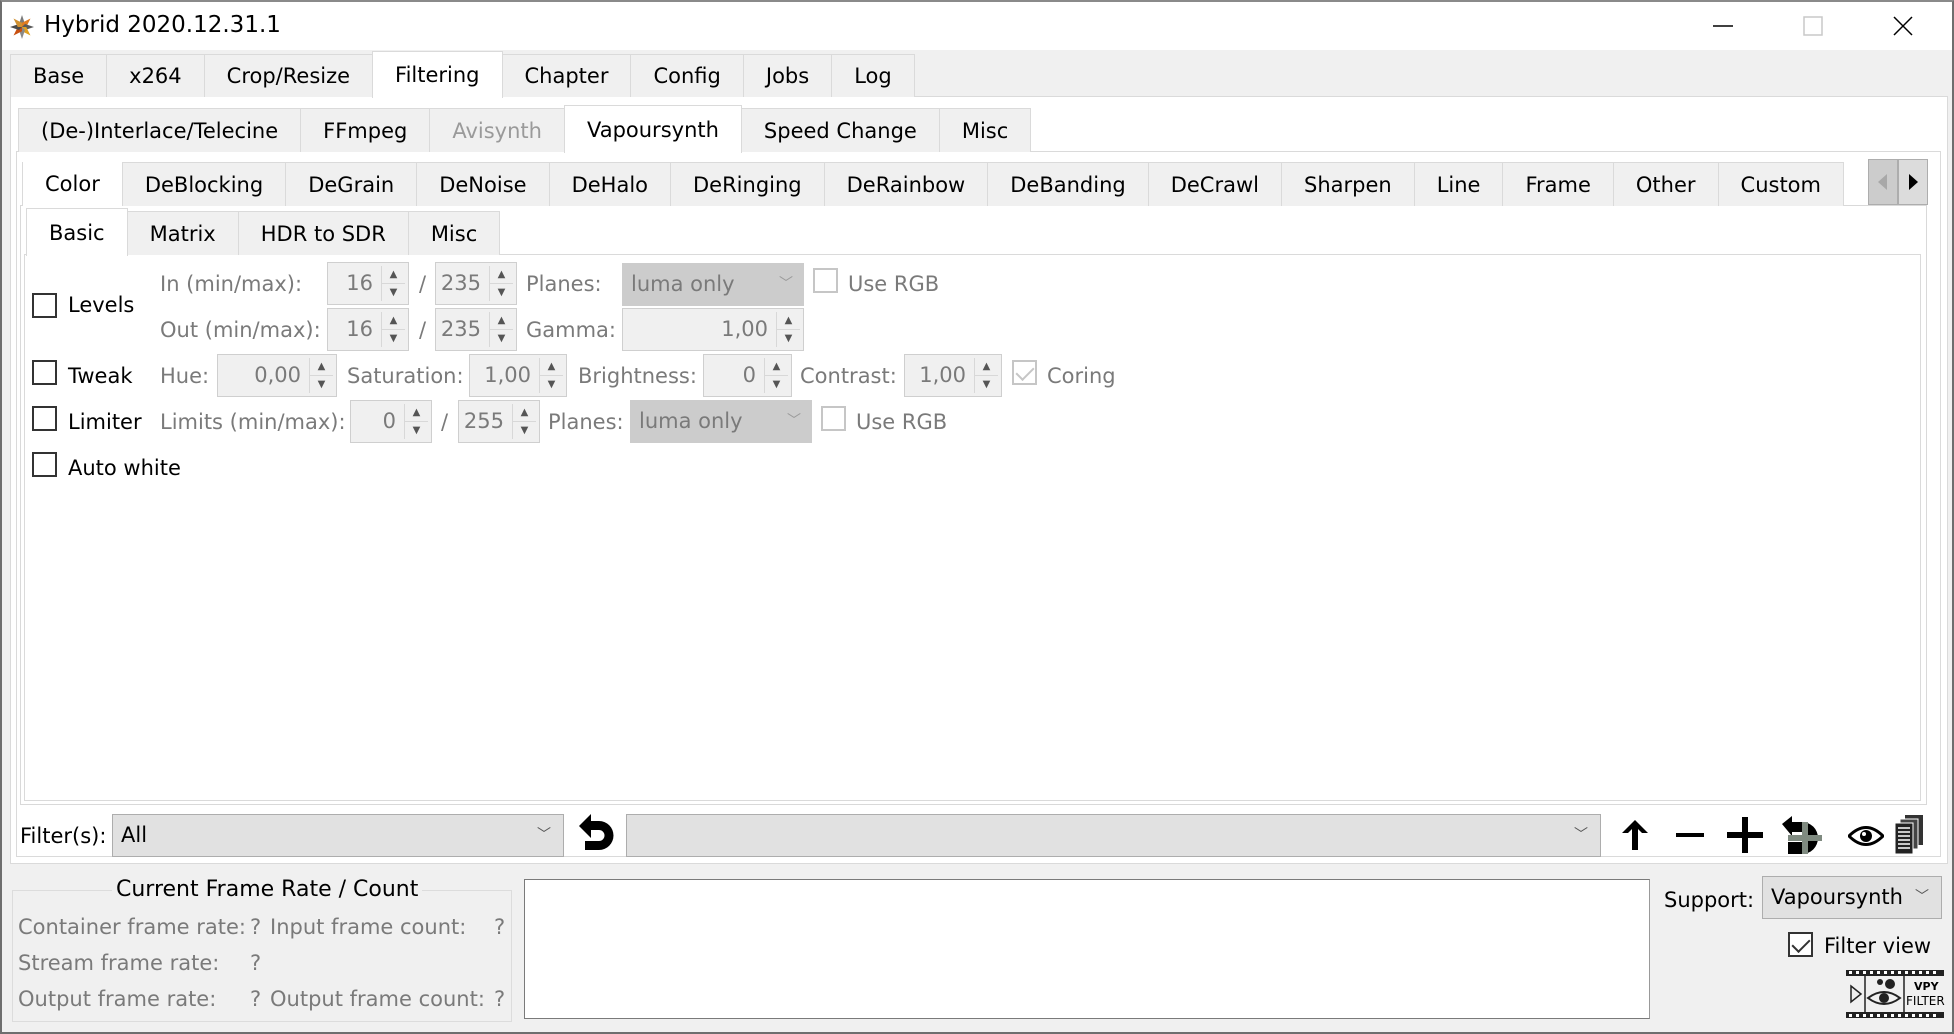 This screenshot has height=1034, width=1954. I want to click on tweak-contrast-spinbox: 1,00 ▲ ▼, so click(953, 375).